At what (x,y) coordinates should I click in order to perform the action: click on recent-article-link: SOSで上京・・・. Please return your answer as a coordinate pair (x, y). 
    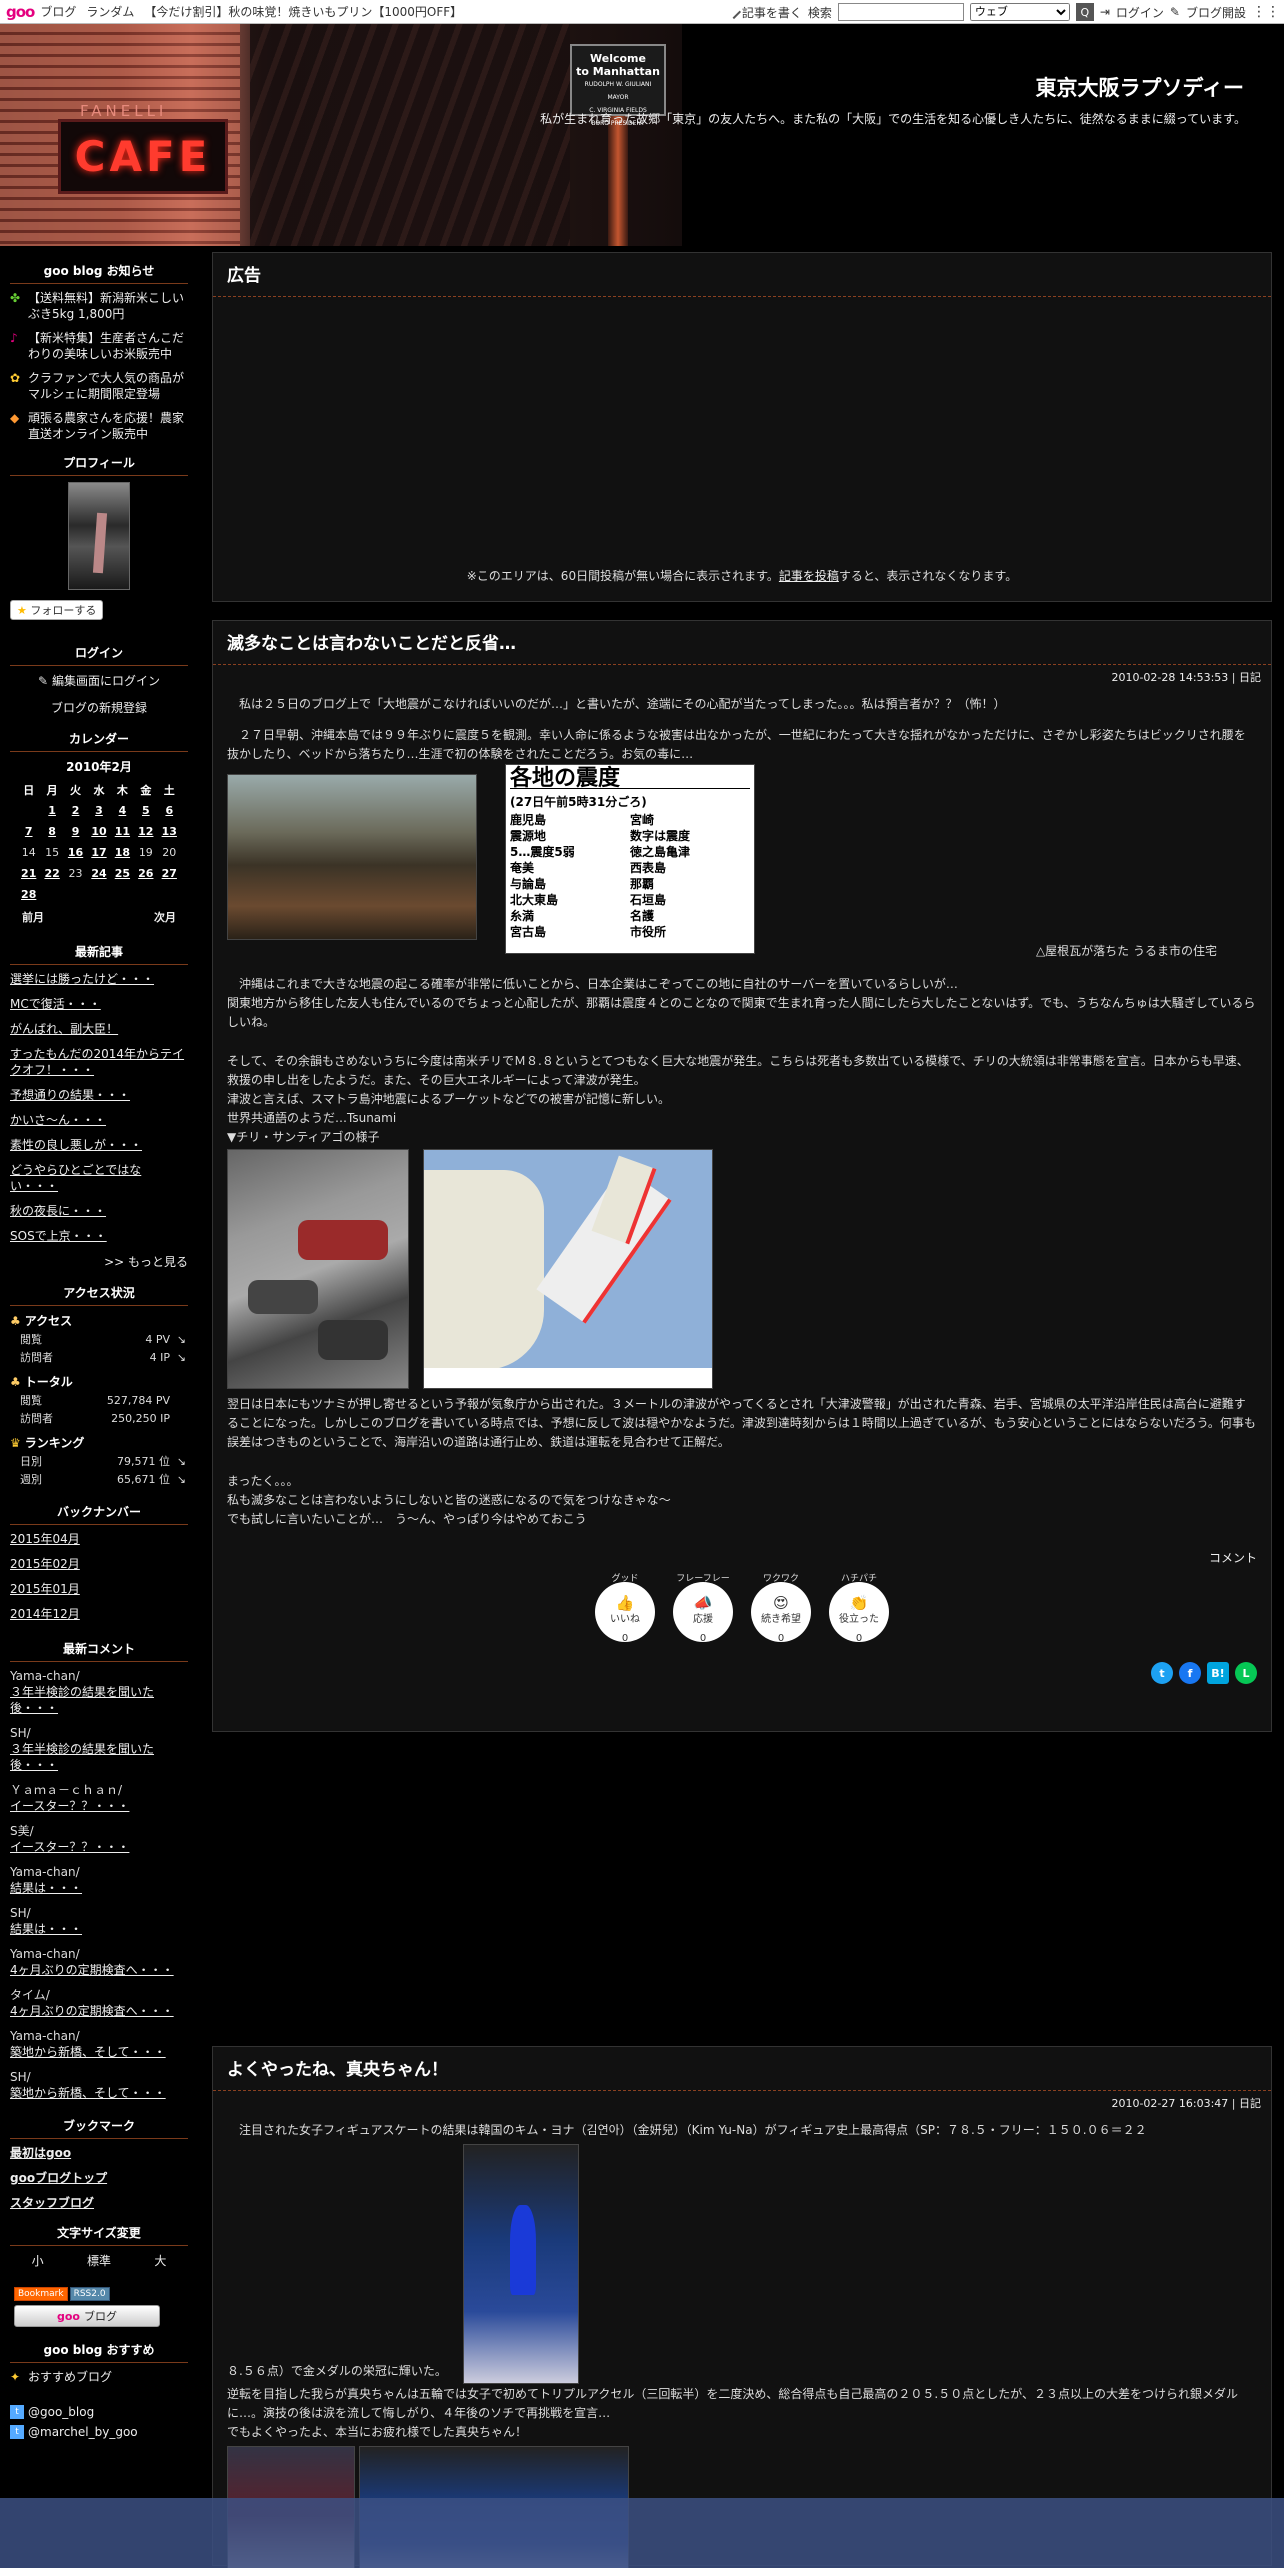
    Looking at the image, I should click on (99, 1236).